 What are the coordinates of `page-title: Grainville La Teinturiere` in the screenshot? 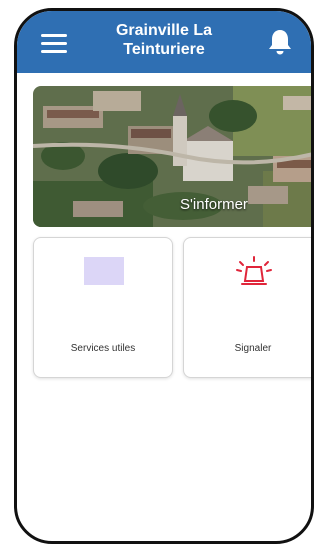 It's located at (164, 40).